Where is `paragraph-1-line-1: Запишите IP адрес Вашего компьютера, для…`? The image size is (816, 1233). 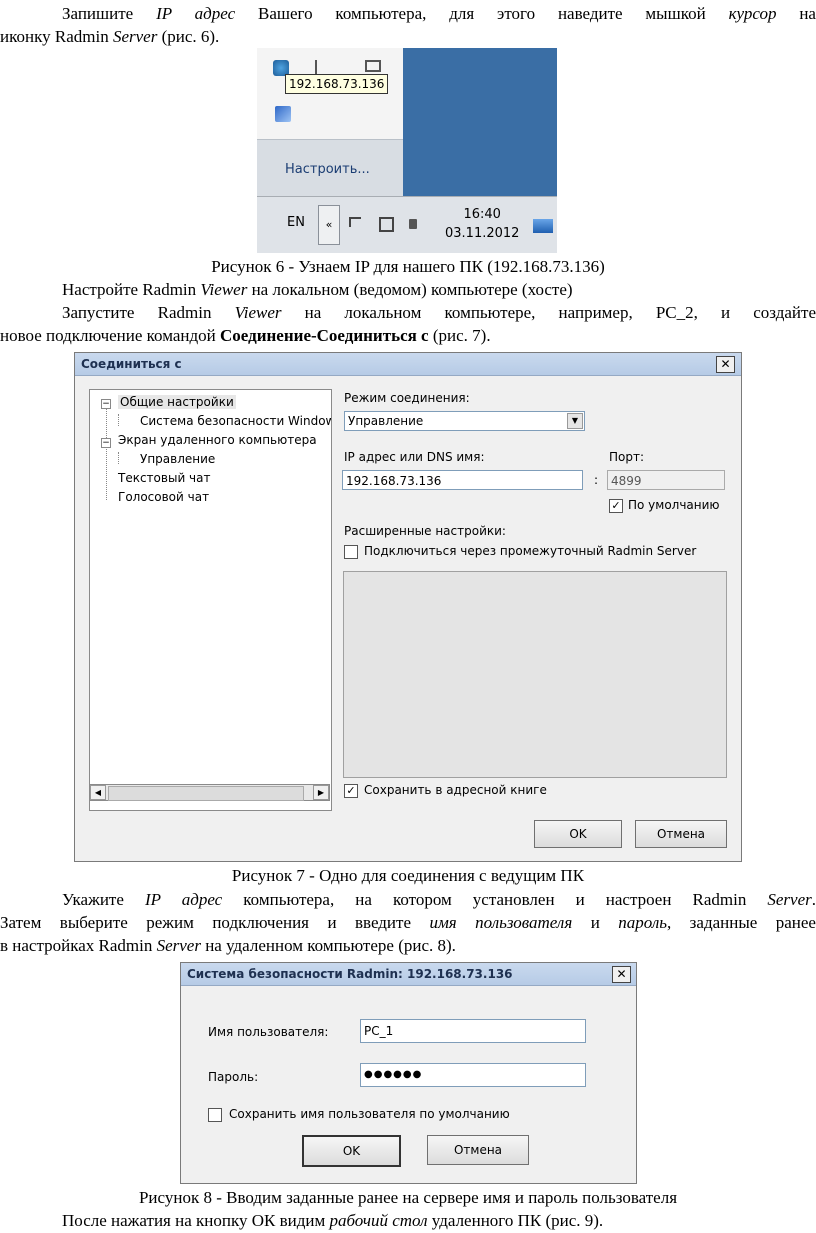 paragraph-1-line-1: Запишите IP адрес Вашего компьютера, для… is located at coordinates (439, 13).